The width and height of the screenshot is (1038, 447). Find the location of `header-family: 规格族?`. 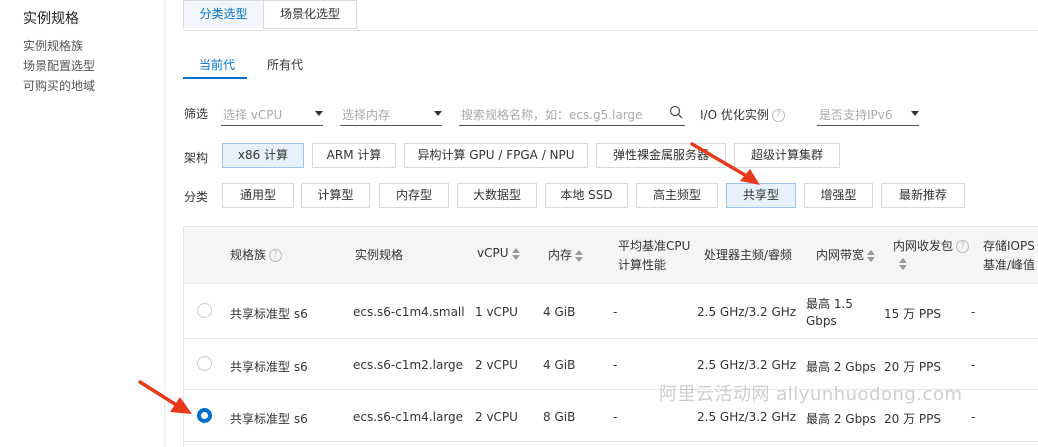

header-family: 规格族? is located at coordinates (256, 254).